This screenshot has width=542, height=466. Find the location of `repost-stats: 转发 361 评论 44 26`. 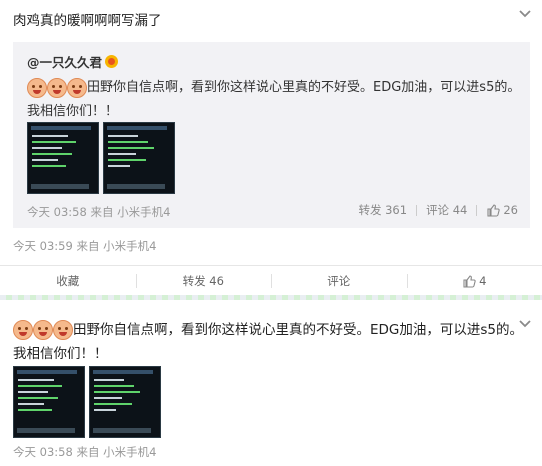

repost-stats: 转发 361 评论 44 26 is located at coordinates (438, 210).